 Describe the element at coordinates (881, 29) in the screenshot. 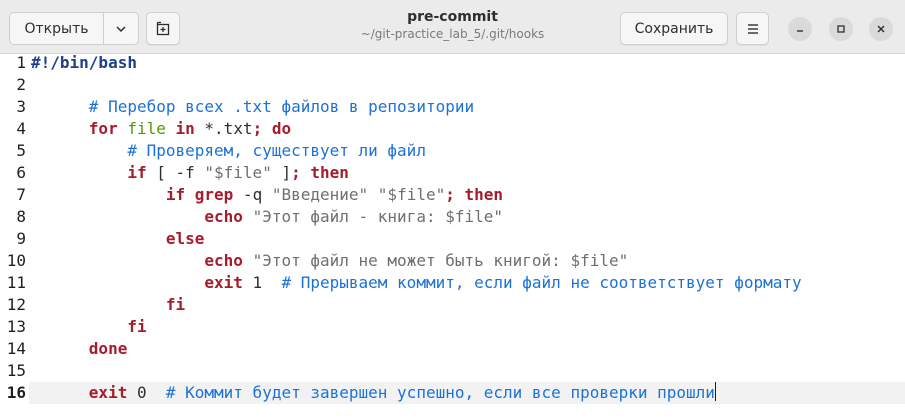

I see `close-button` at that location.